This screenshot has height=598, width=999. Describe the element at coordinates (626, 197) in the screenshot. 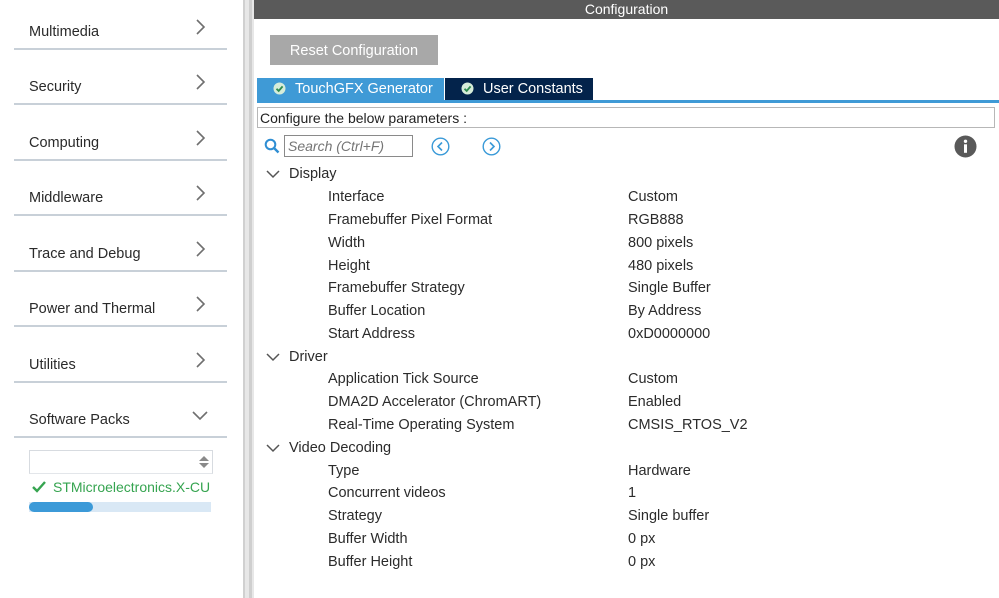

I see `param-row: Interface Custom` at that location.